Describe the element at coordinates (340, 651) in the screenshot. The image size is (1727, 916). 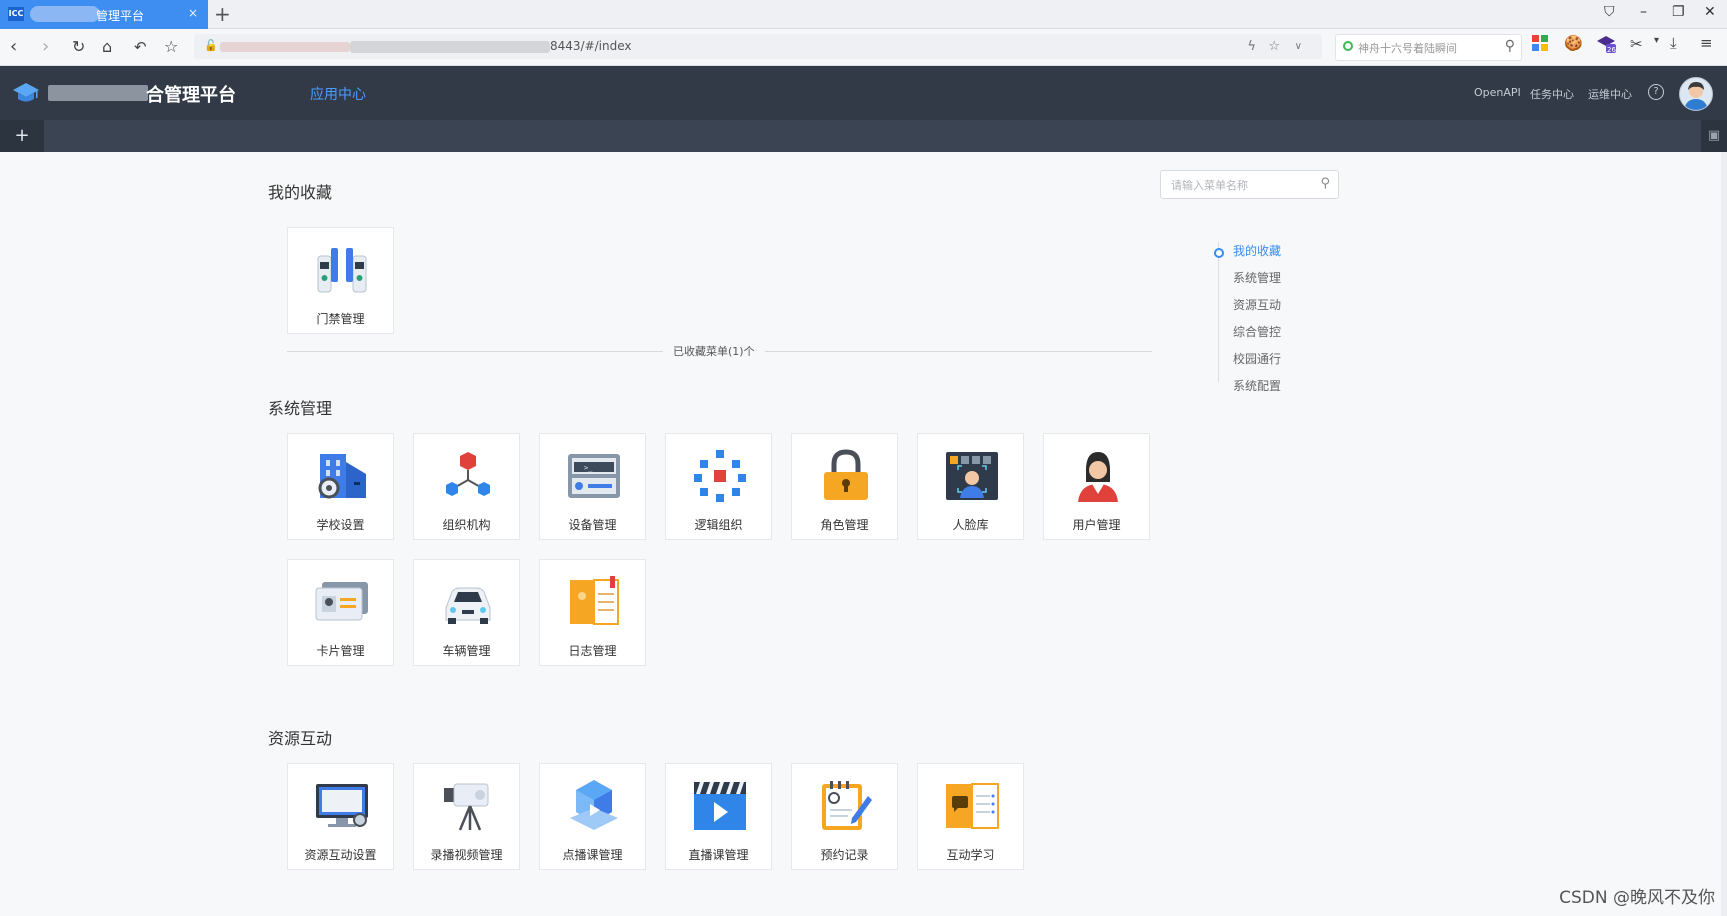
I see `tile-label: 卡片管理` at that location.